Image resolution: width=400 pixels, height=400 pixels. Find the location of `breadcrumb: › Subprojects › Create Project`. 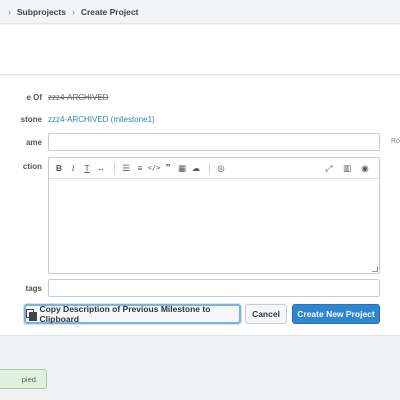

breadcrumb: › Subprojects › Create Project is located at coordinates (200, 12).